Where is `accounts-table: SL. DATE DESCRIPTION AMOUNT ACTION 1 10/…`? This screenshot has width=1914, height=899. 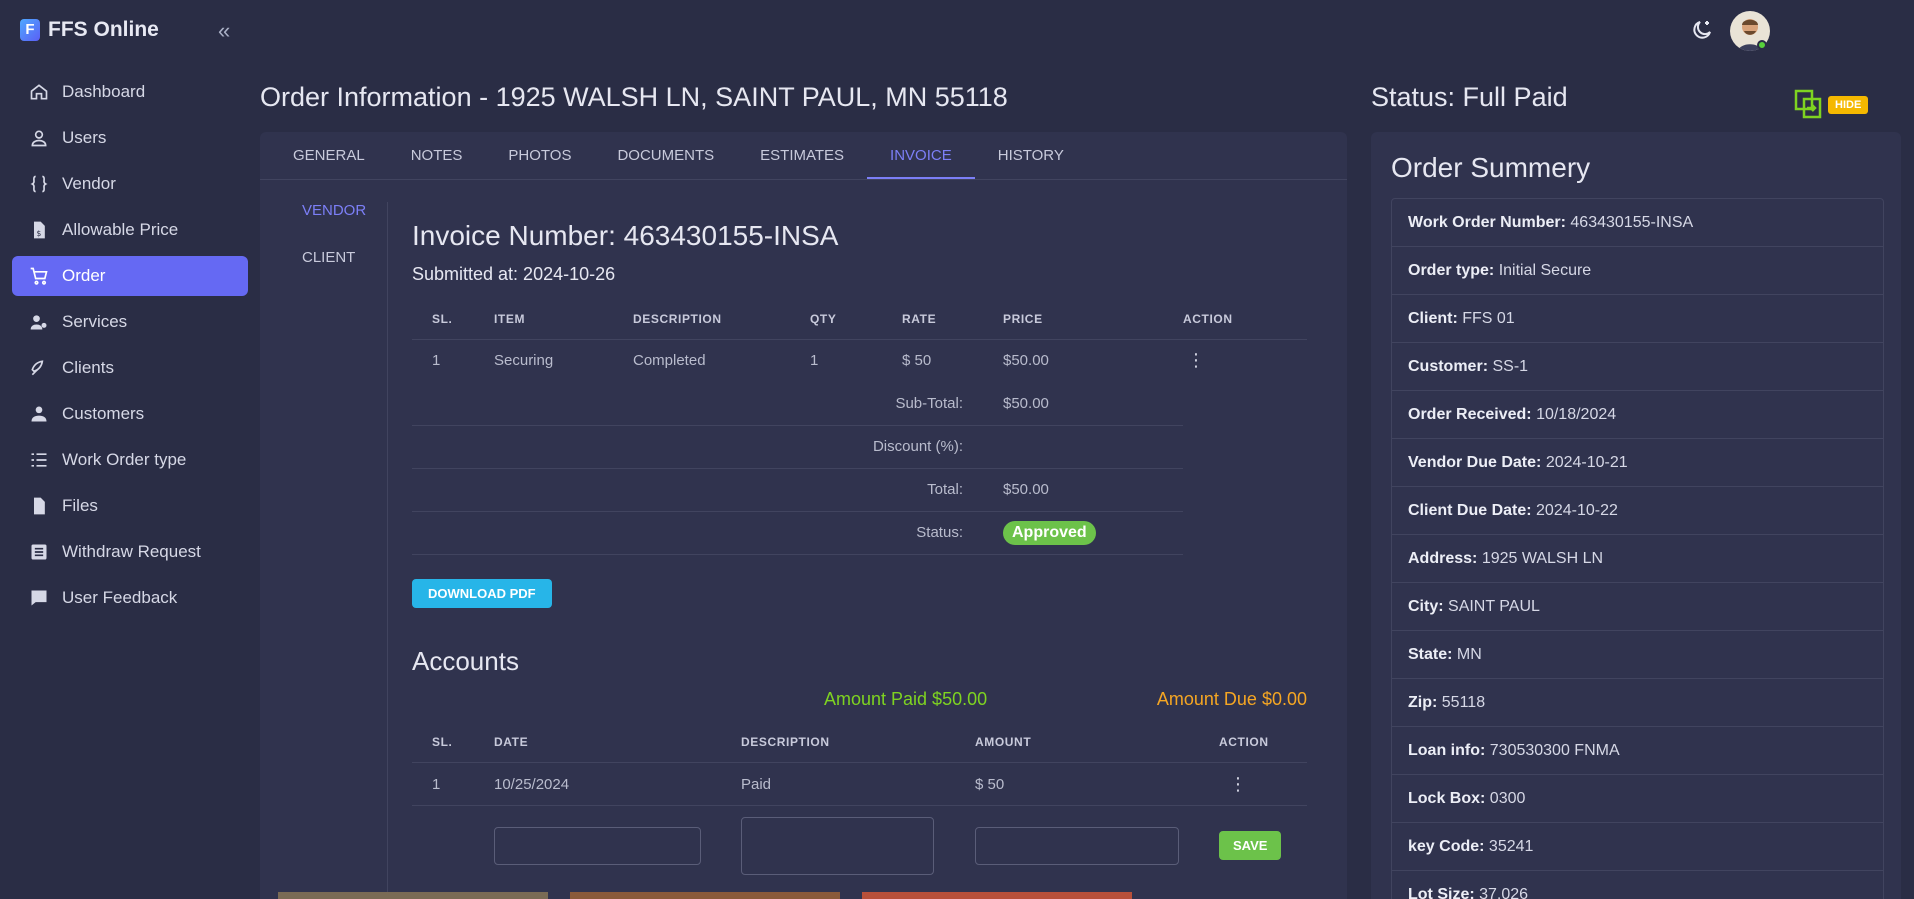 accounts-table: SL. DATE DESCRIPTION AMOUNT ACTION 1 10/… is located at coordinates (859, 804).